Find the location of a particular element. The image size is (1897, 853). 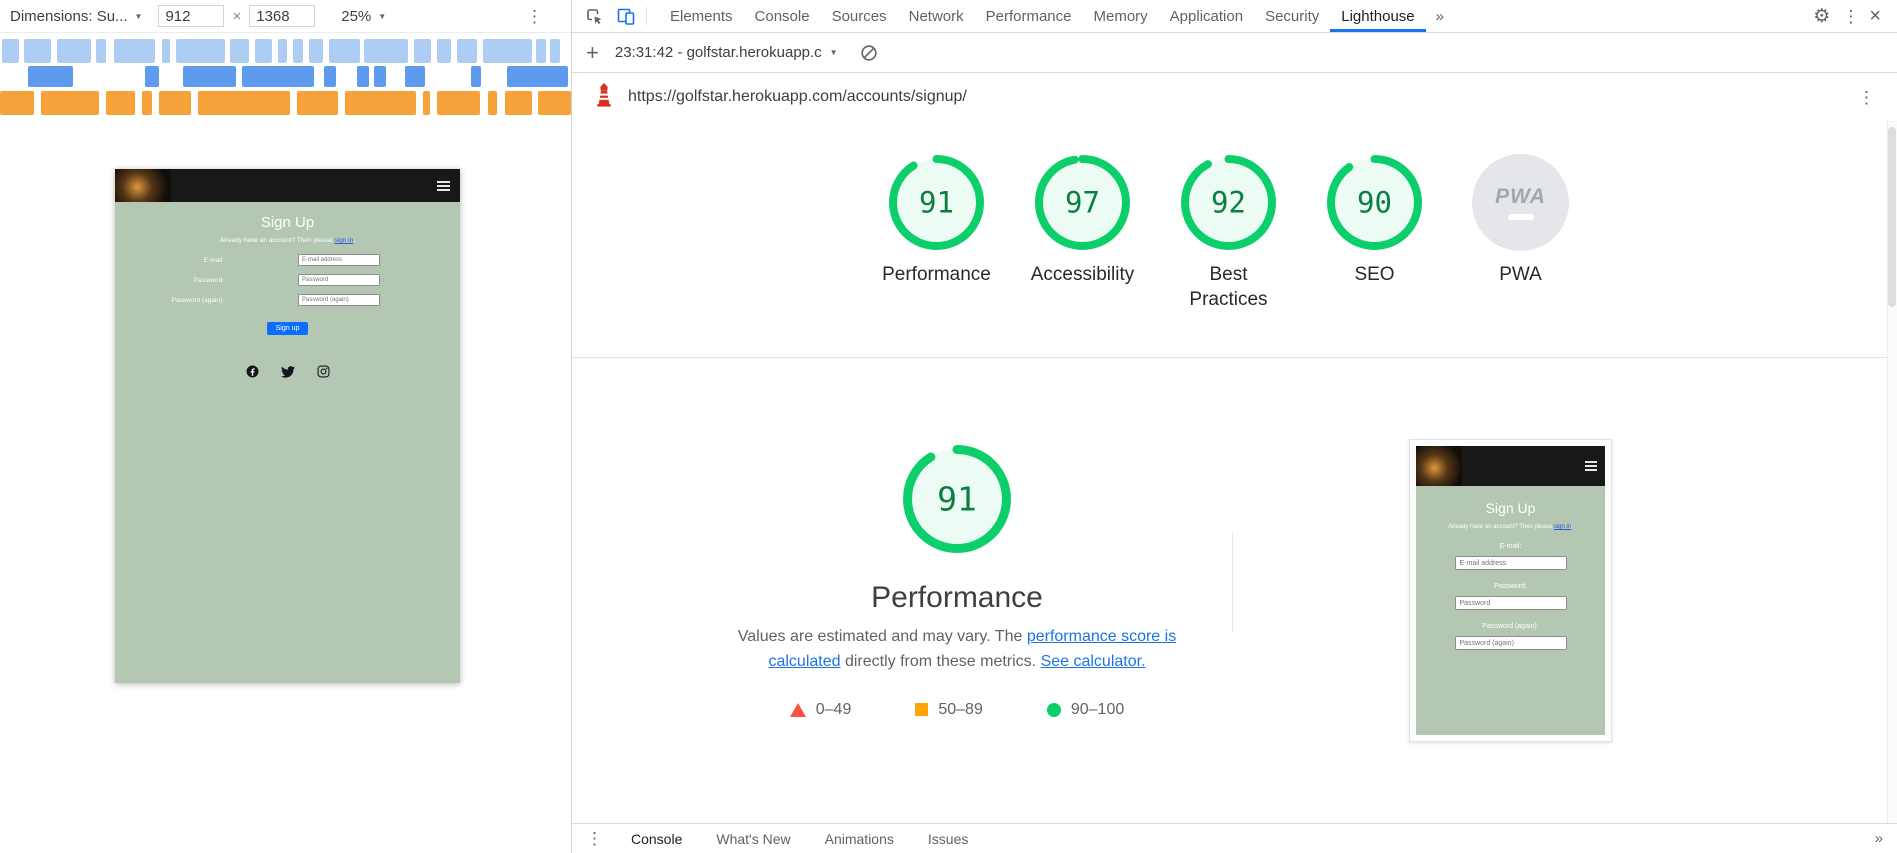

social-links is located at coordinates (287, 371).